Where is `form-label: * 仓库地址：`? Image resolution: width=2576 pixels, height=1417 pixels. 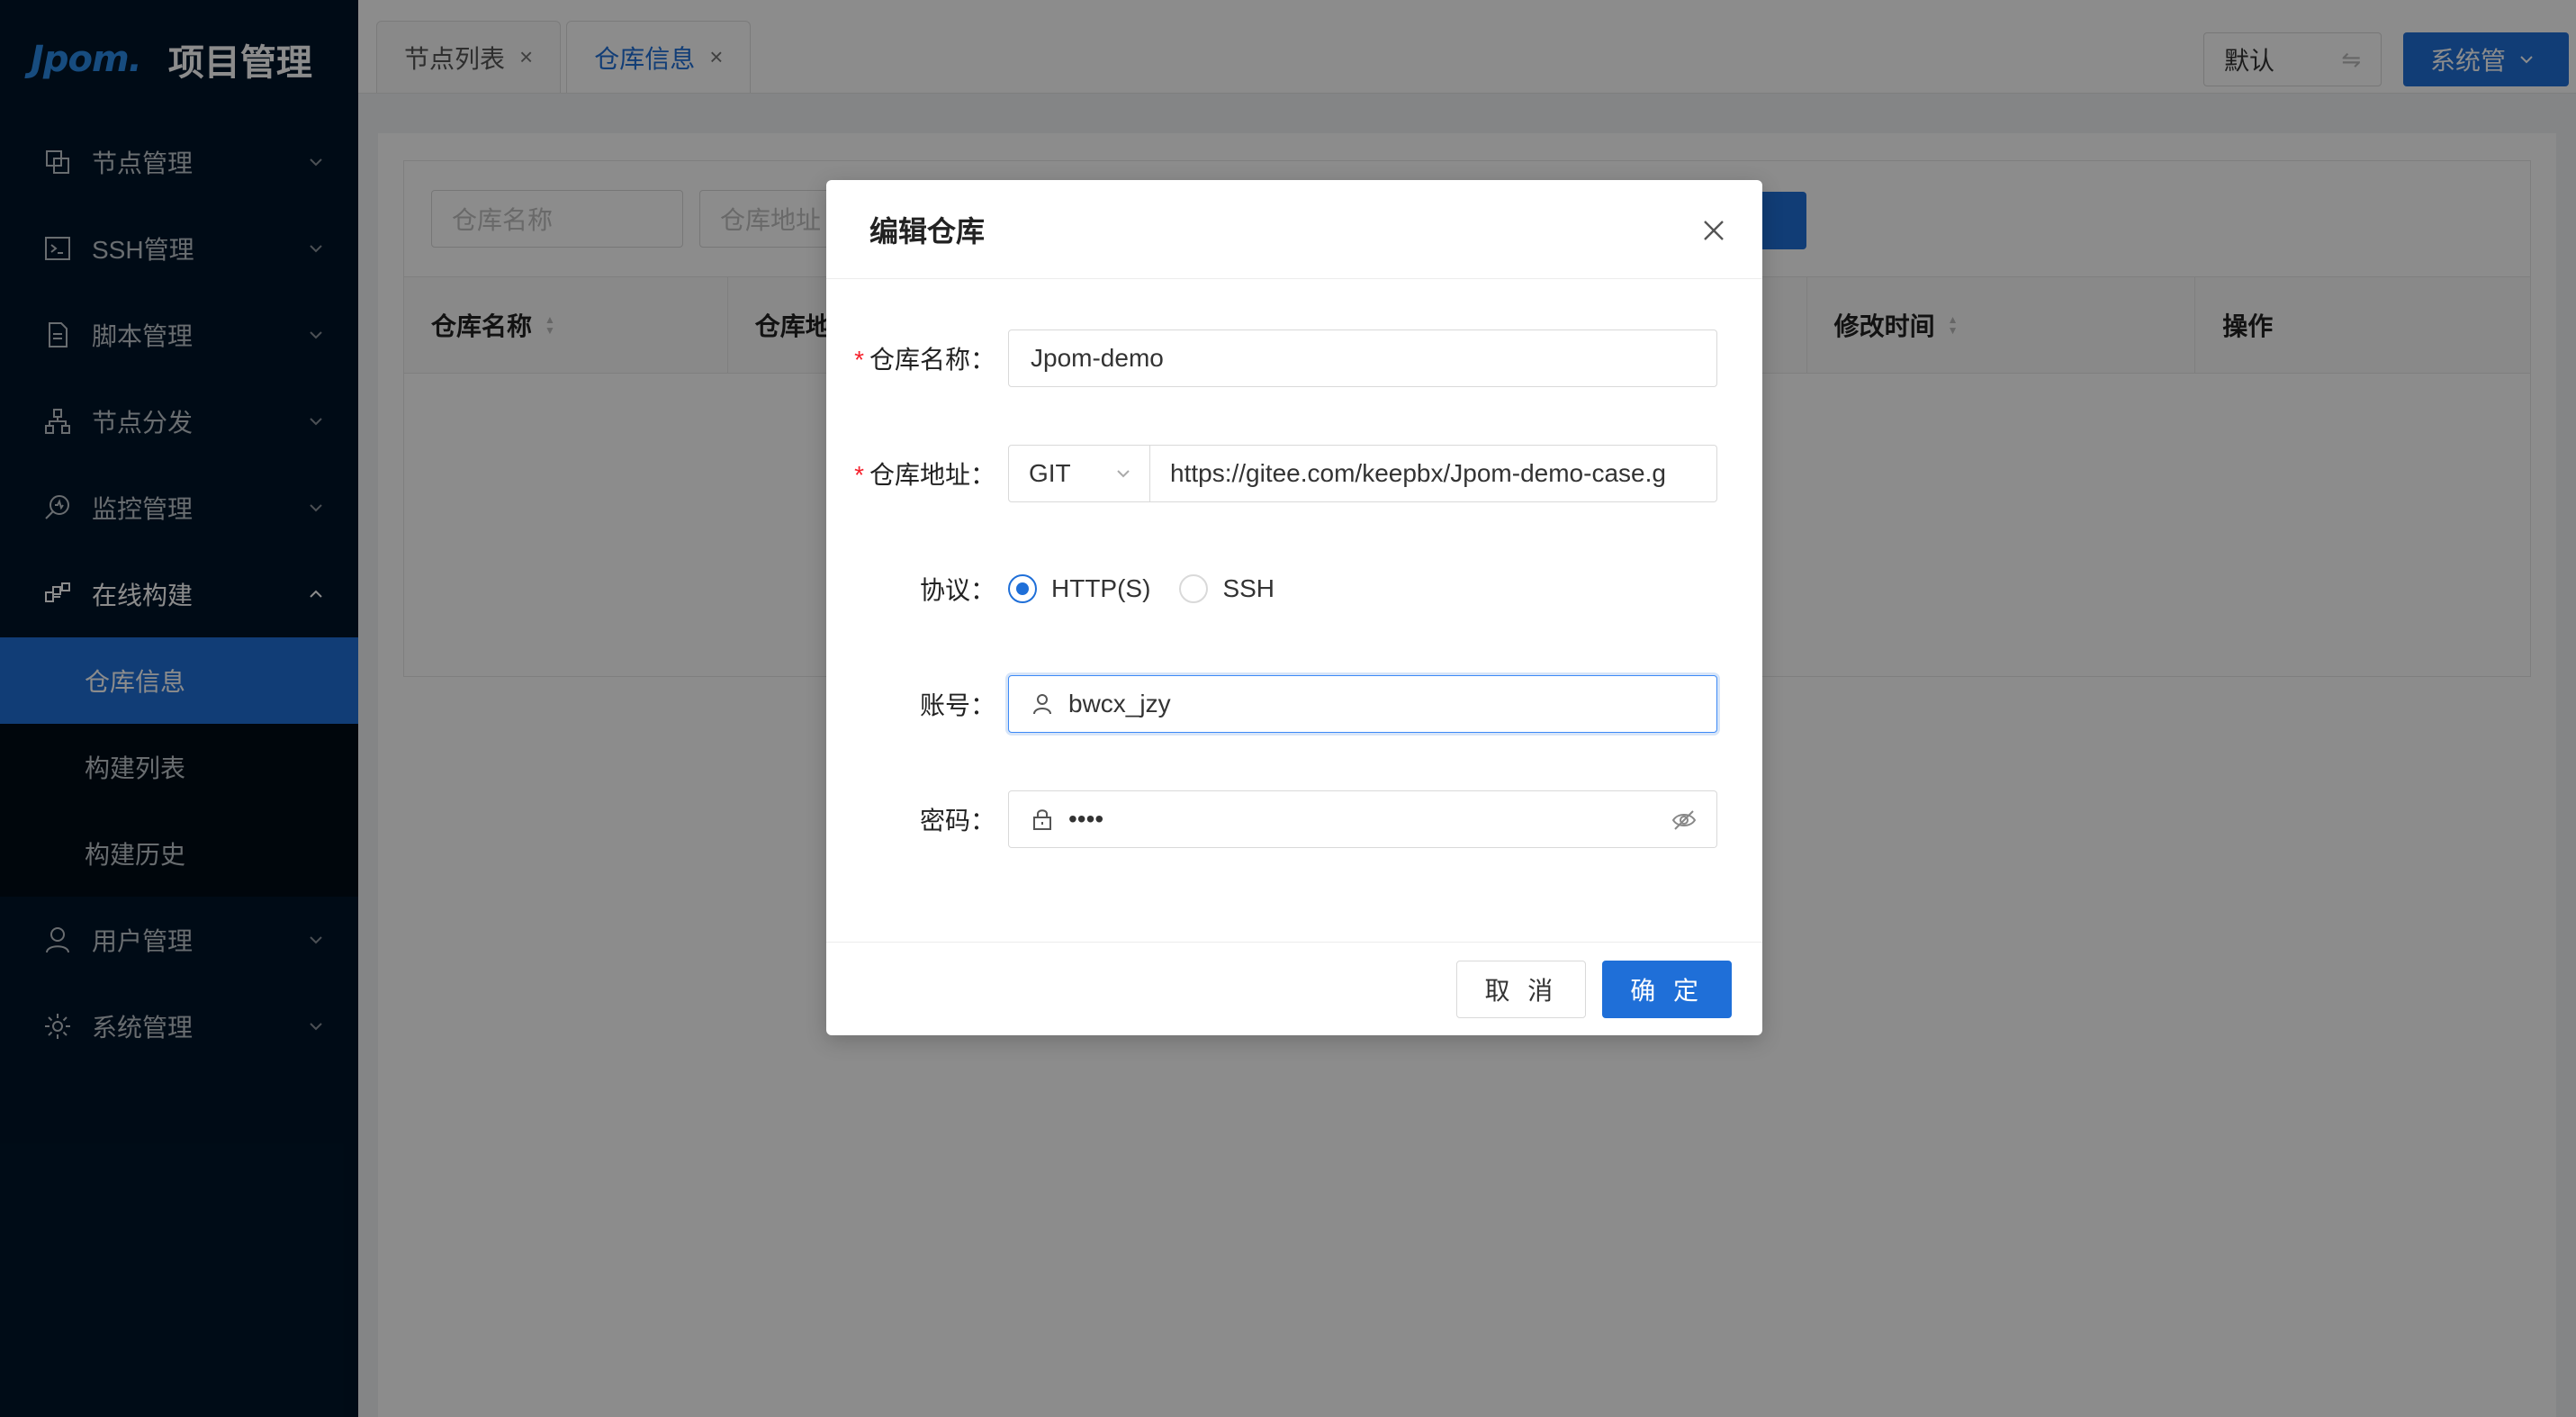 form-label: * 仓库地址： is located at coordinates (924, 475).